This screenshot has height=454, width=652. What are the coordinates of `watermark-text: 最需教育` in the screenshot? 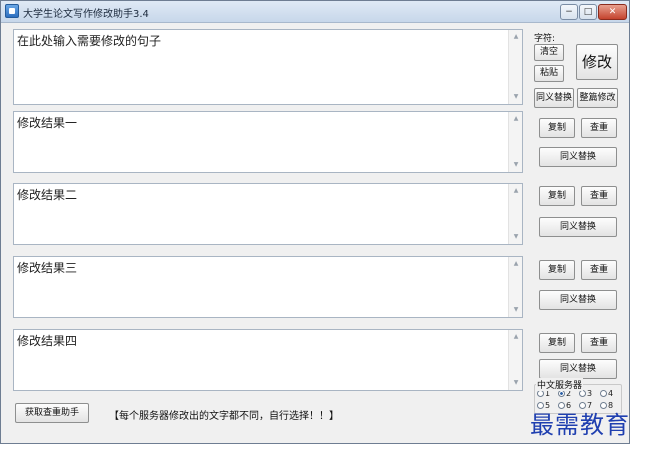 It's located at (580, 425).